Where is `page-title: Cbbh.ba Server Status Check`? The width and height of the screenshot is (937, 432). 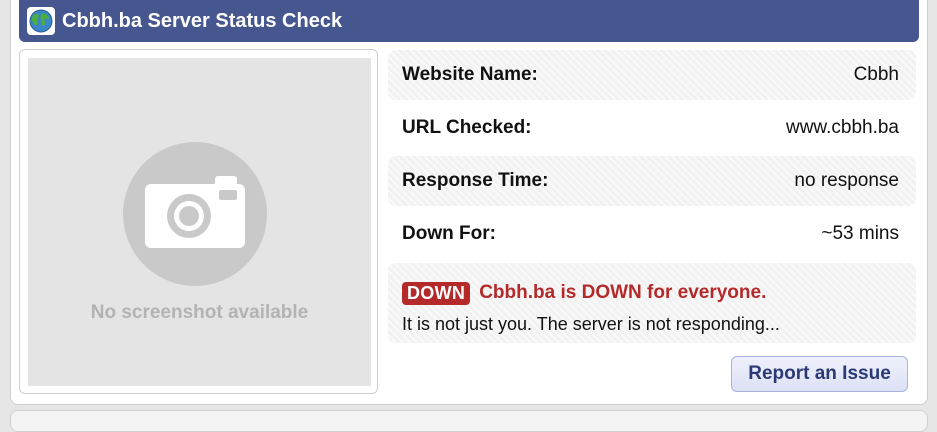
page-title: Cbbh.ba Server Status Check is located at coordinates (202, 20).